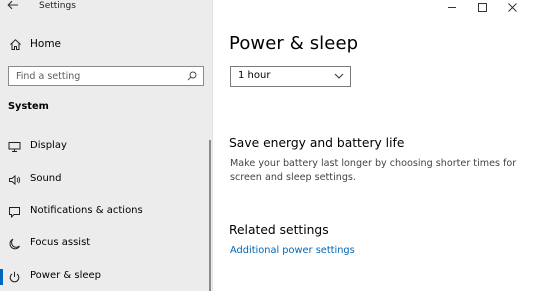  I want to click on monitor-icon, so click(14, 147).